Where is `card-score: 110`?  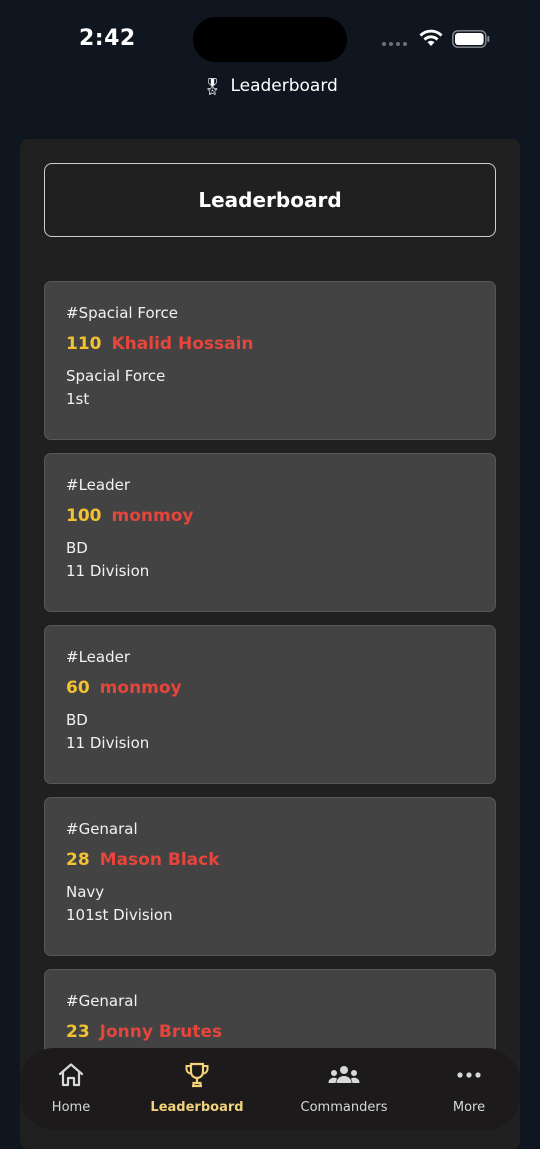 card-score: 110 is located at coordinates (84, 344).